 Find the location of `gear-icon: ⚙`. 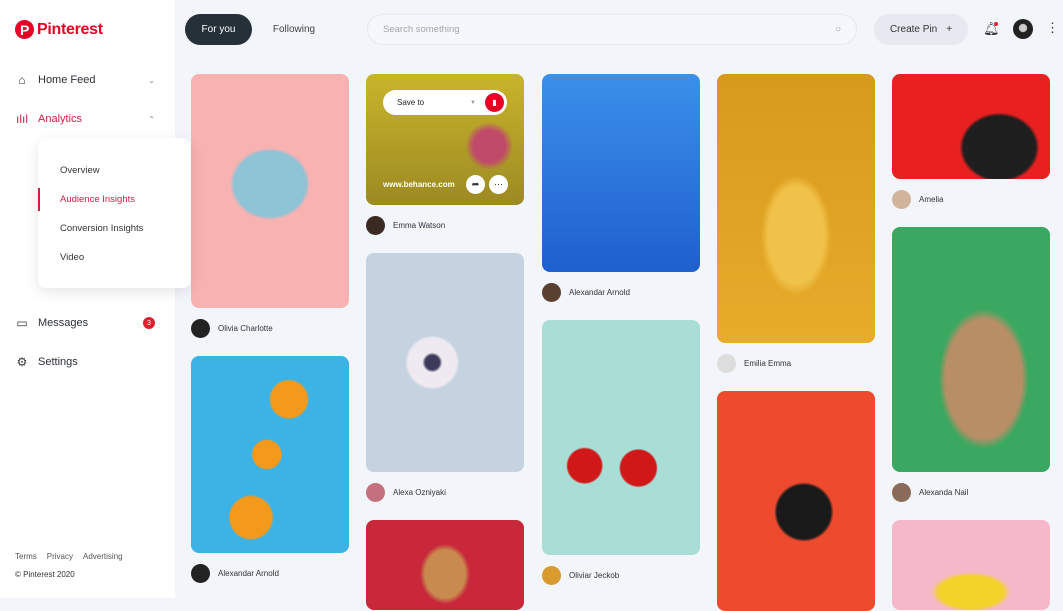

gear-icon: ⚙ is located at coordinates (22, 362).